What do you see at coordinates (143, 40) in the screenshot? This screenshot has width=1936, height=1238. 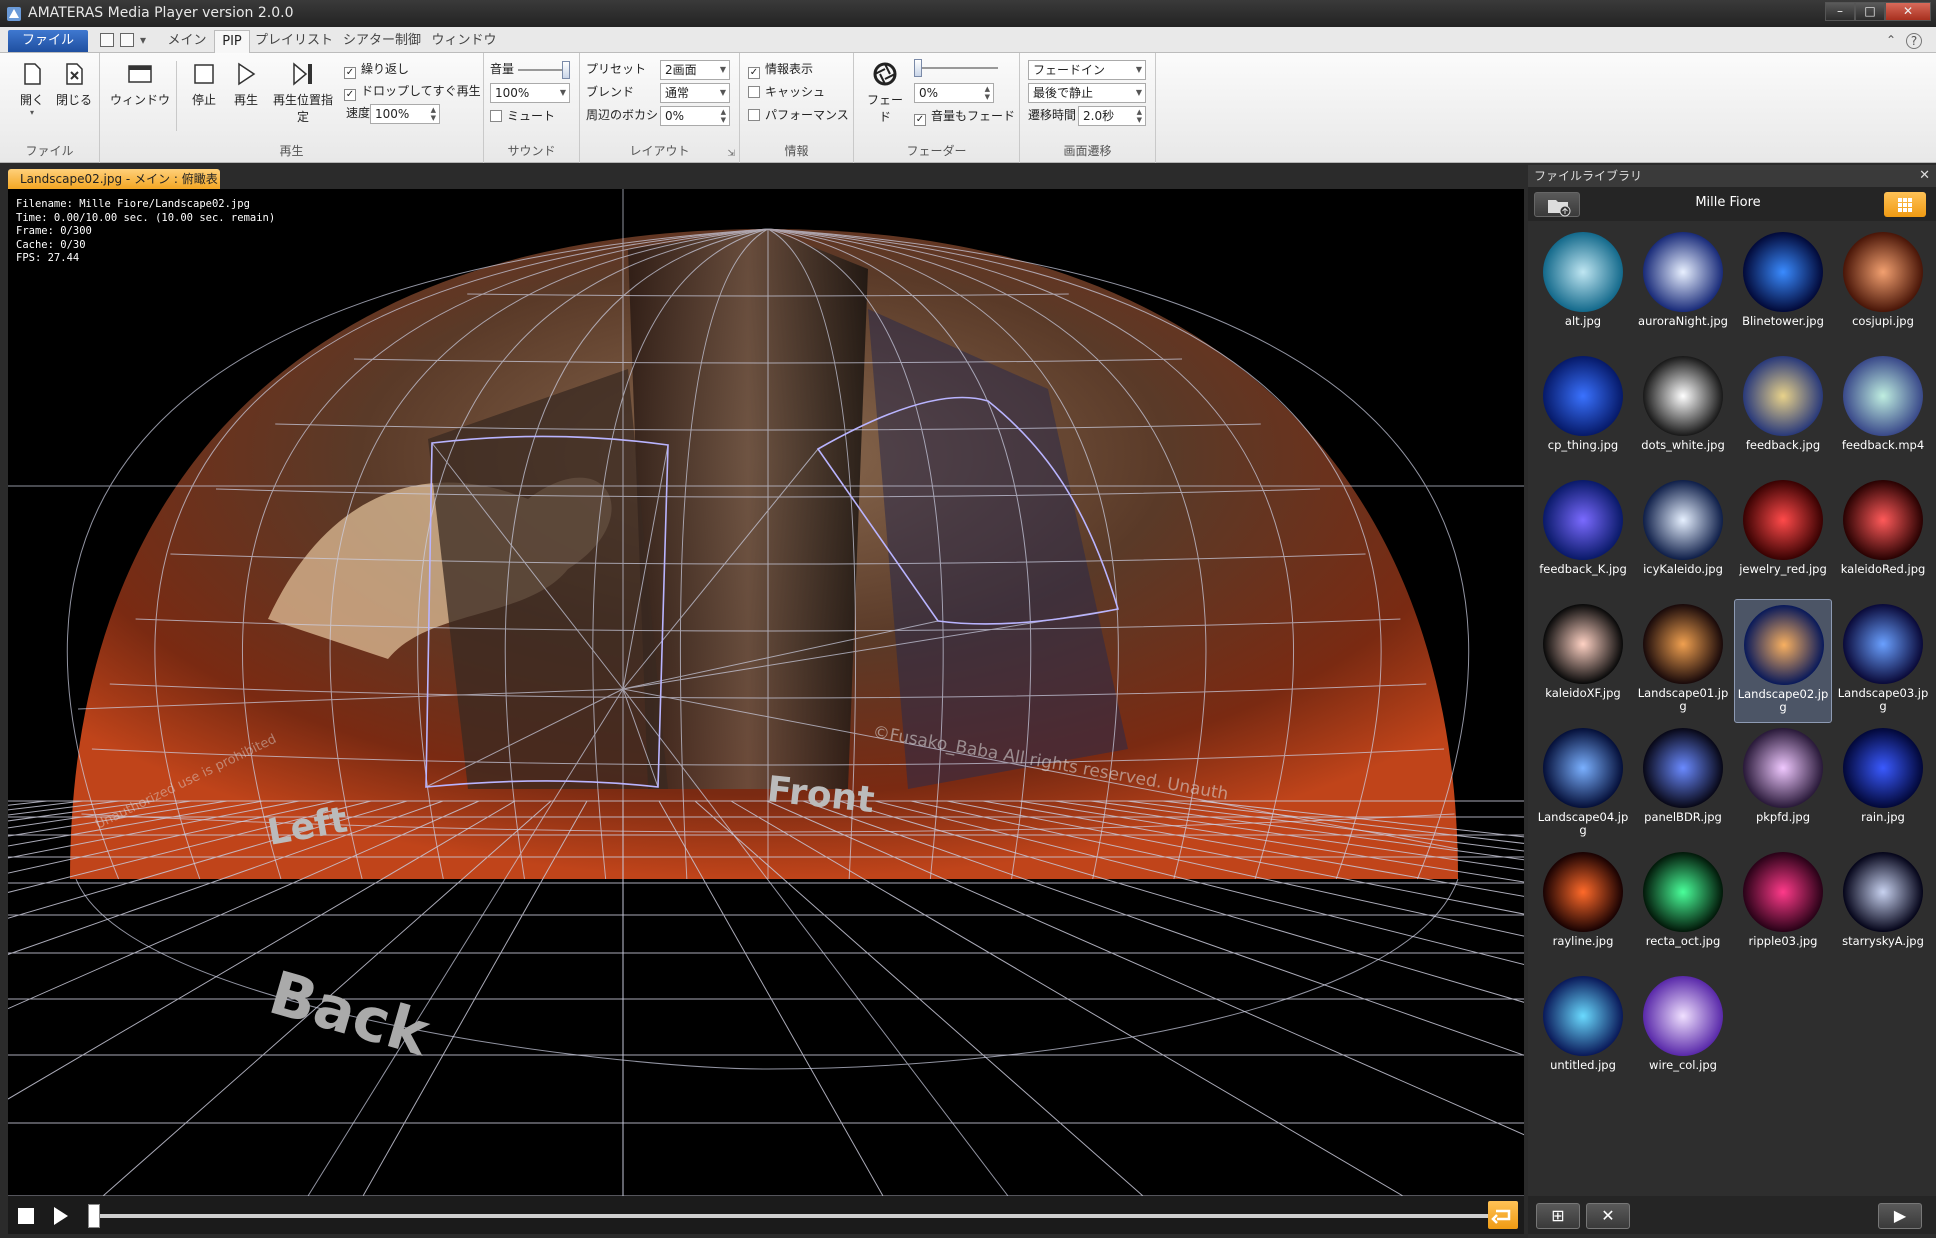 I see `qat-dropdown-icon: ▾` at bounding box center [143, 40].